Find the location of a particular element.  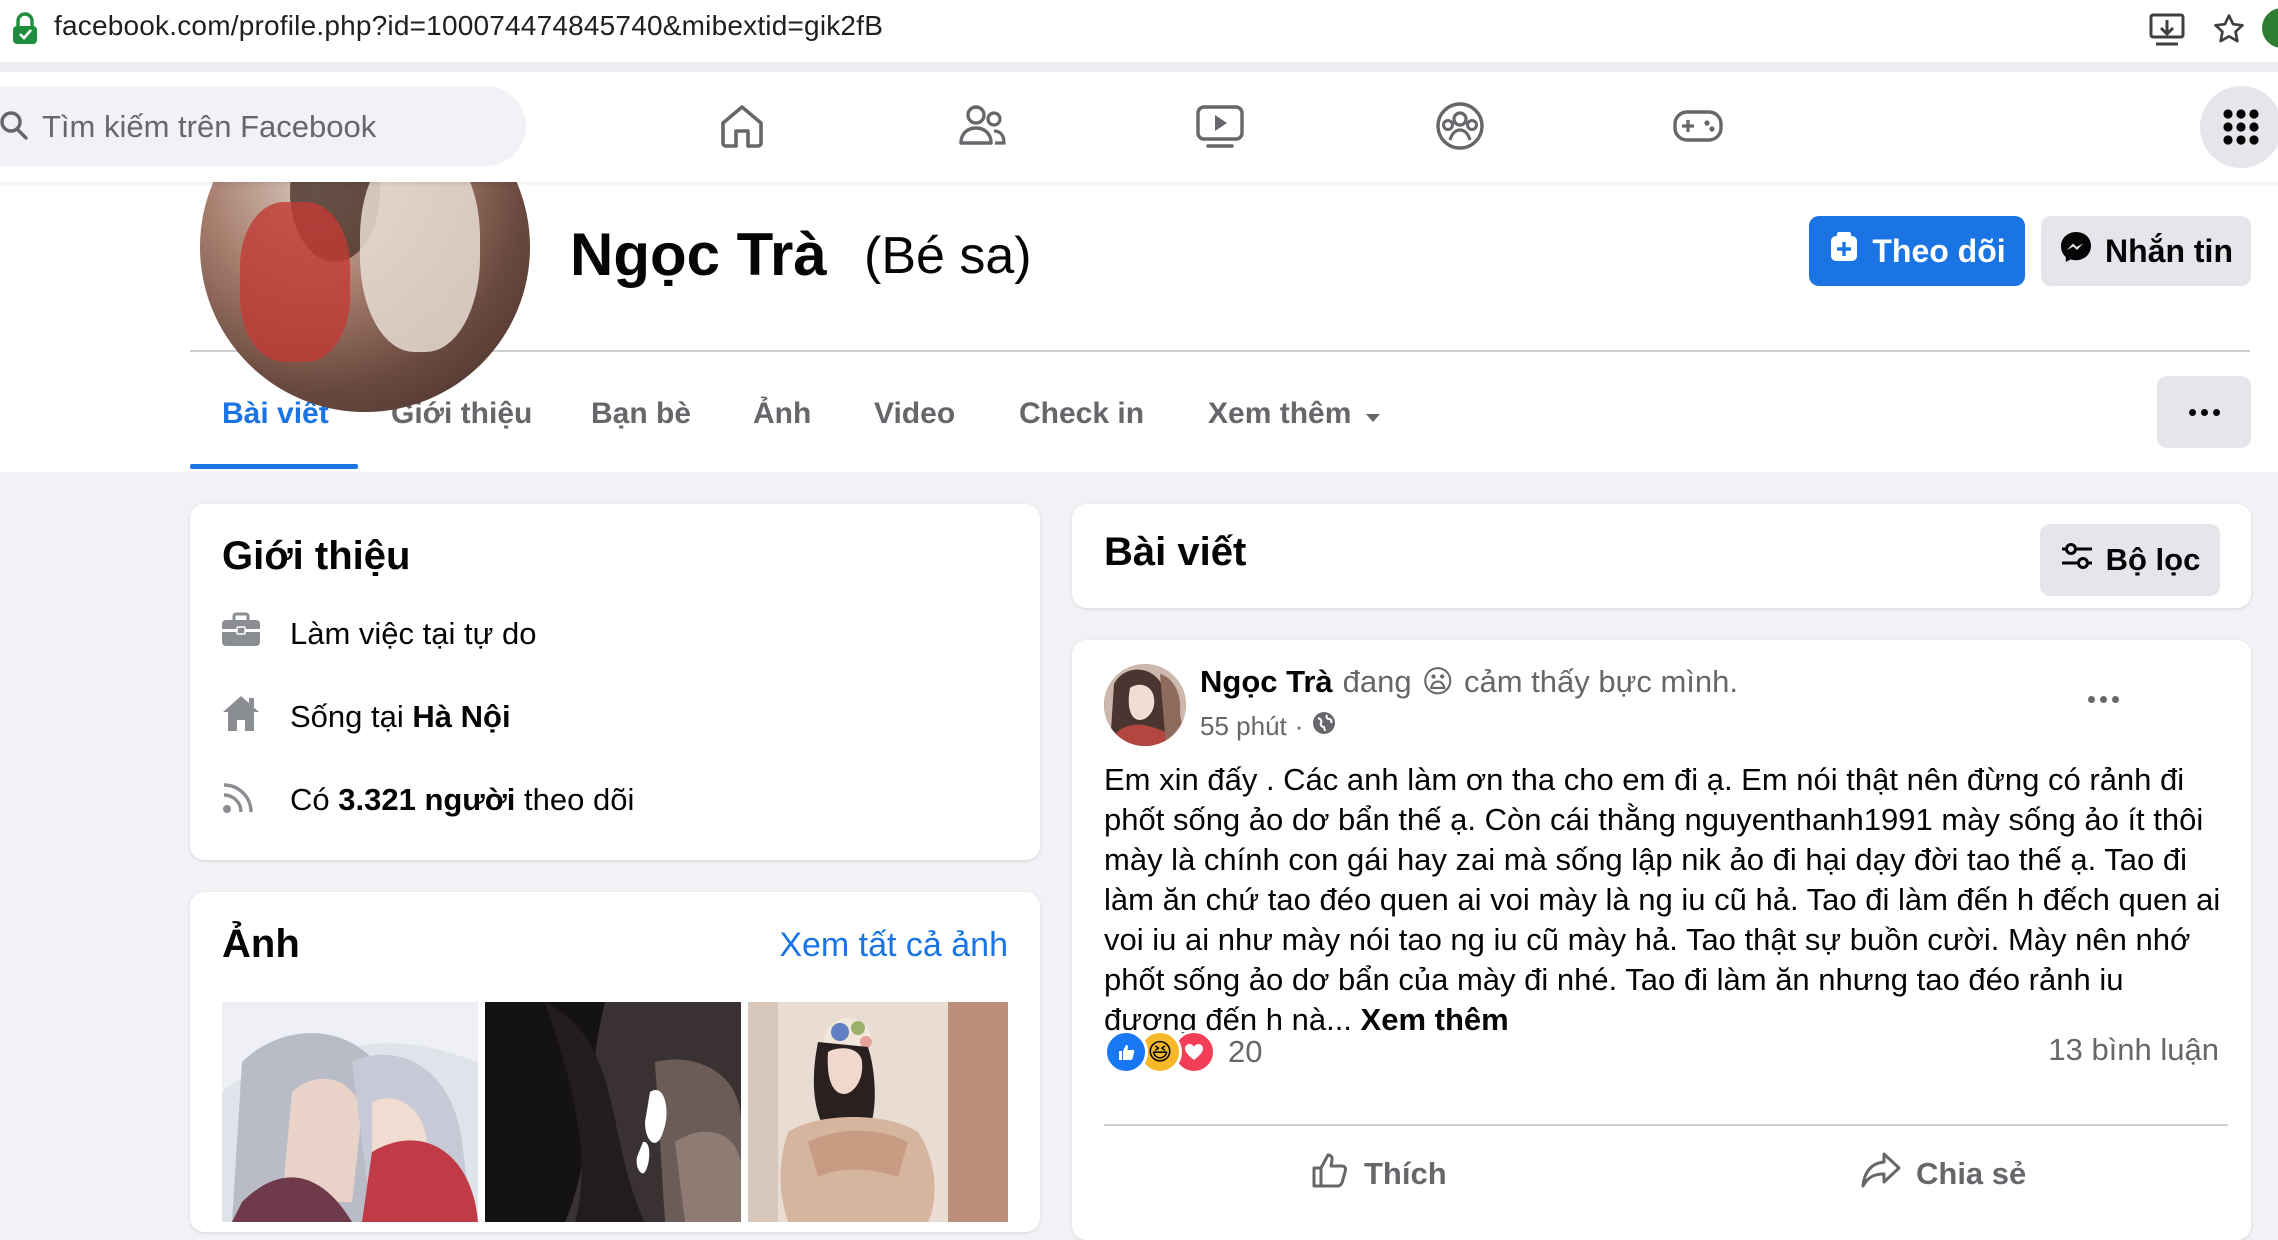

post-time: 55 phút is located at coordinates (1243, 726).